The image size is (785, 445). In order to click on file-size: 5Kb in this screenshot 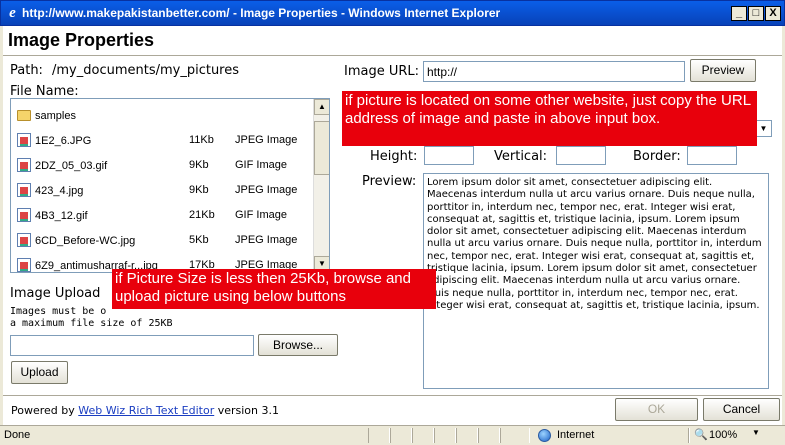, I will do `click(199, 240)`.